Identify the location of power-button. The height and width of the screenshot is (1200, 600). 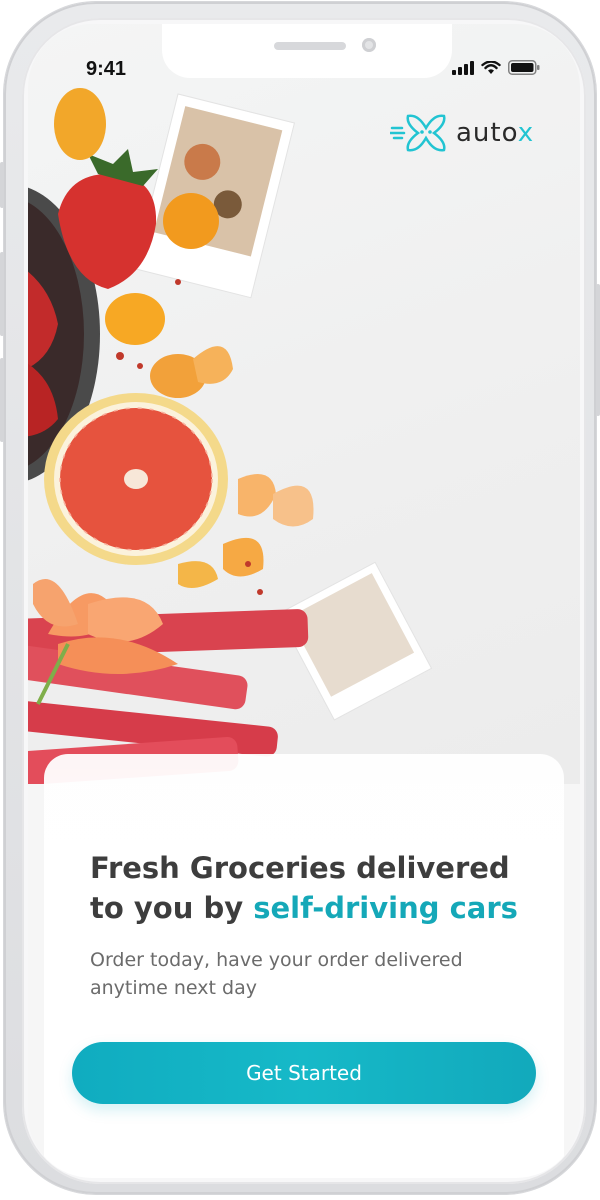
(598, 350).